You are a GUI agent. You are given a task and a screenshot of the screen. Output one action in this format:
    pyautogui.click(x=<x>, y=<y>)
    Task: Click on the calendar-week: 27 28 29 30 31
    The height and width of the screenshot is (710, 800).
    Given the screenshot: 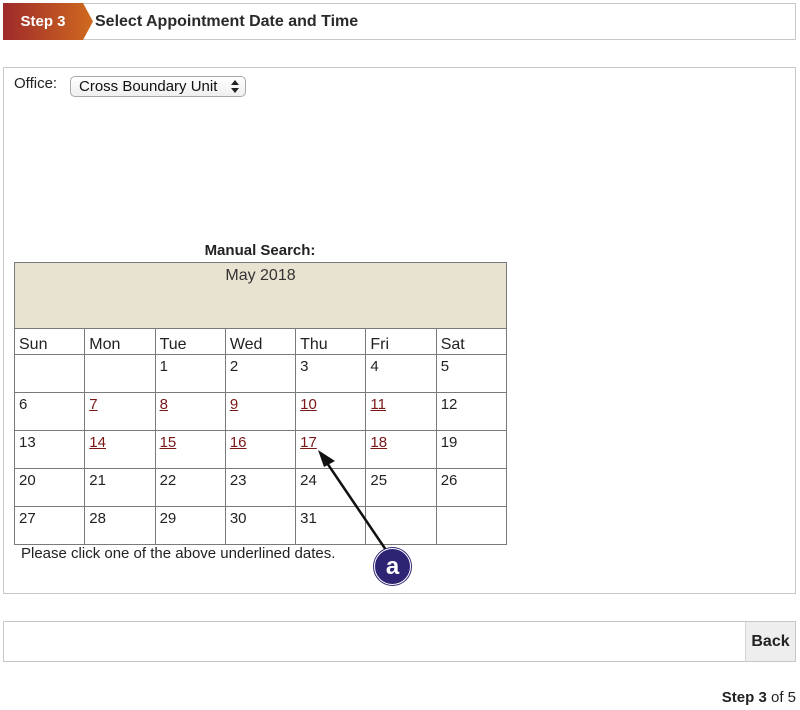 What is the action you would take?
    pyautogui.click(x=260, y=525)
    